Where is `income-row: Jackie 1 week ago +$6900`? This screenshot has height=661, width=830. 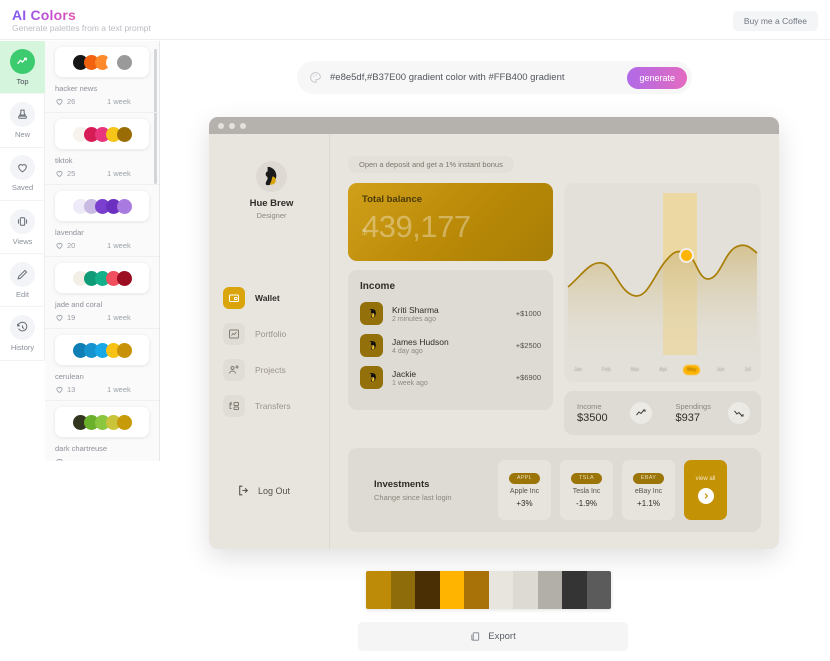
income-row: Jackie 1 week ago +$6900 is located at coordinates (450, 377).